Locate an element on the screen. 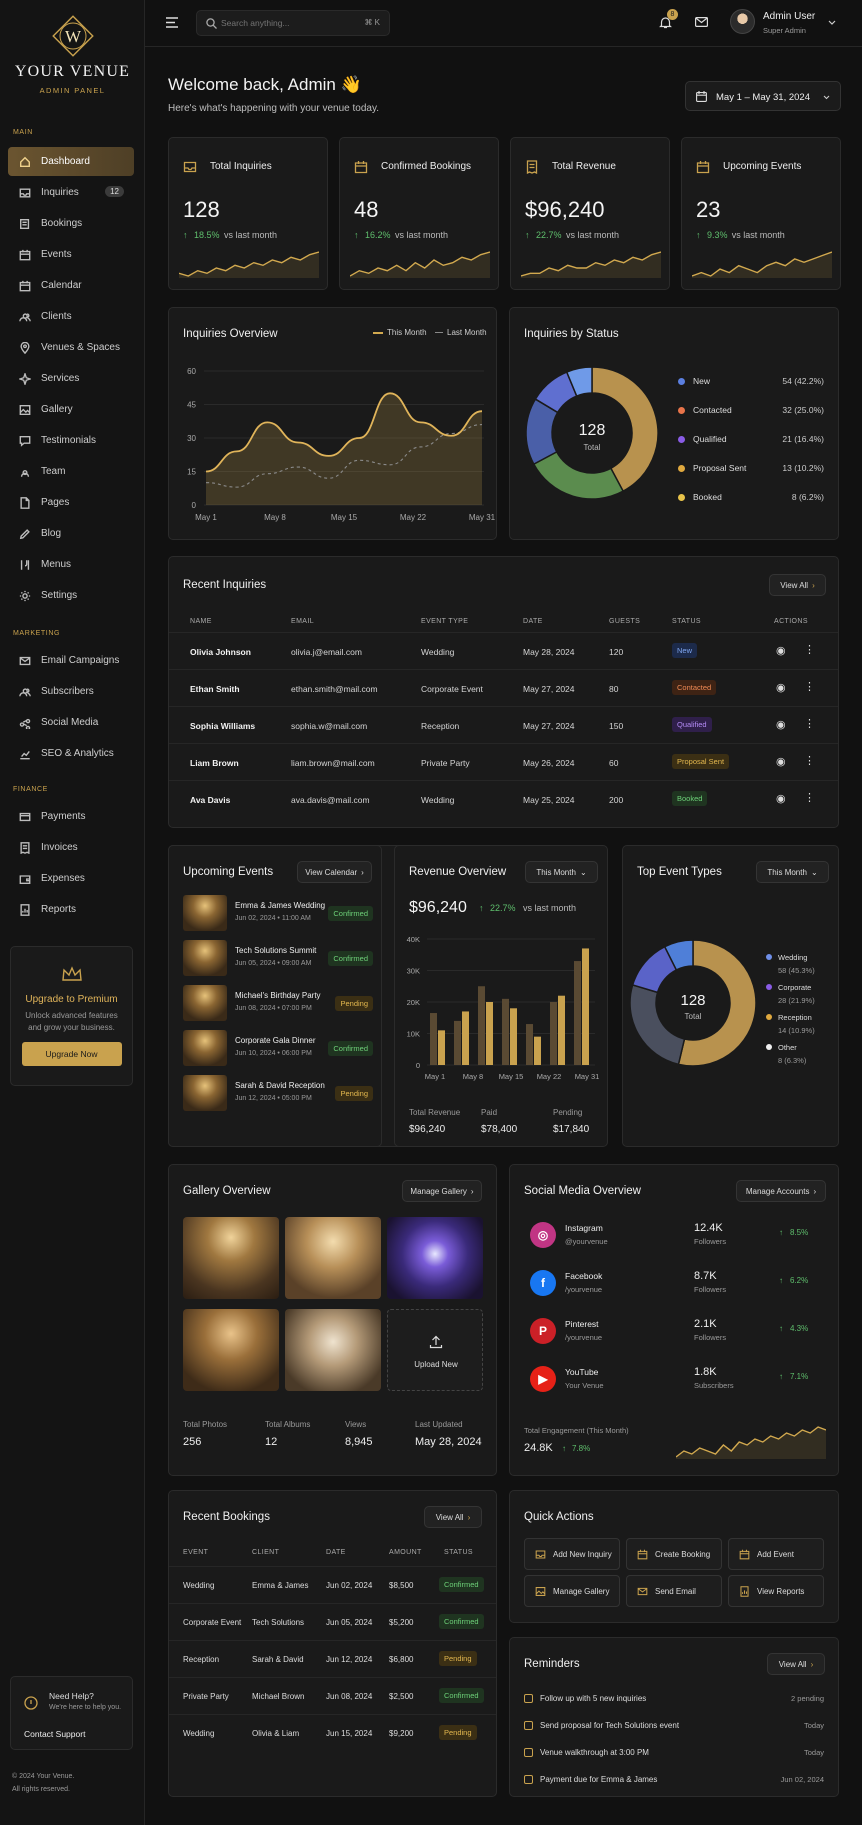 Image resolution: width=862 pixels, height=1825 pixels. reminders-view-all-button: View All › is located at coordinates (796, 1664).